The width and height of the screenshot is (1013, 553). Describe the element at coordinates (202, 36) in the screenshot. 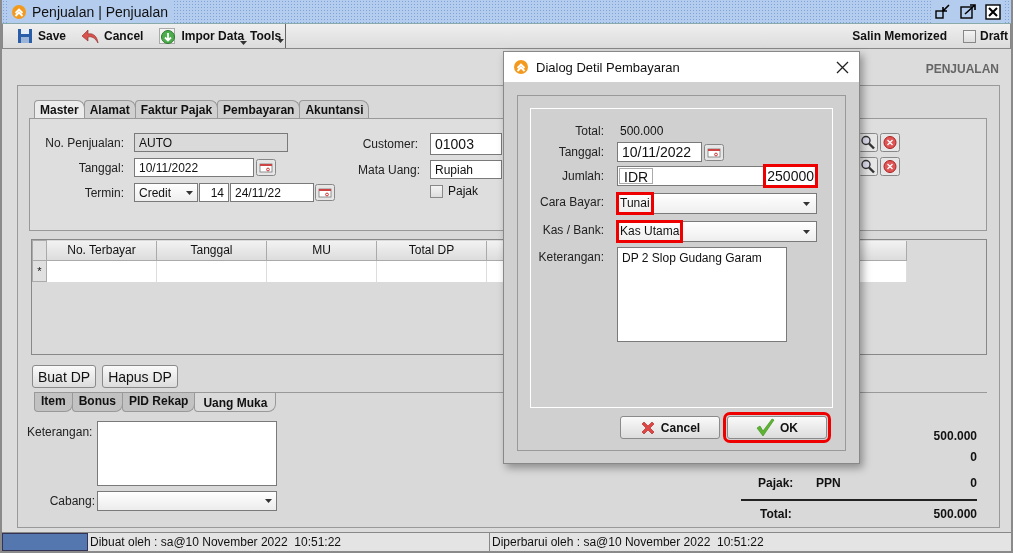

I see `toolbar-button: Impor Data` at that location.